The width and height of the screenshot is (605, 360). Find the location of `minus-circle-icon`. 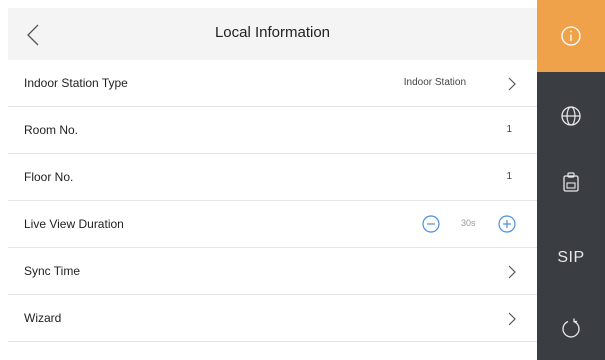

minus-circle-icon is located at coordinates (431, 224).